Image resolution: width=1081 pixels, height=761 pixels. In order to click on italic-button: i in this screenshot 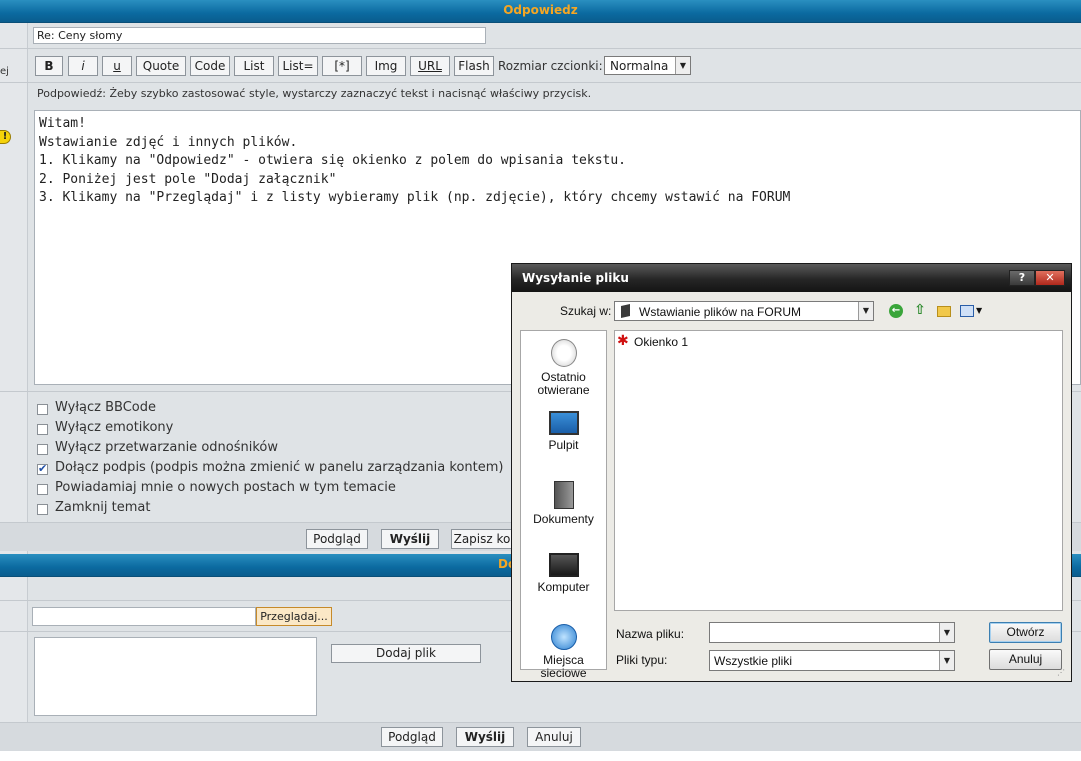, I will do `click(83, 66)`.